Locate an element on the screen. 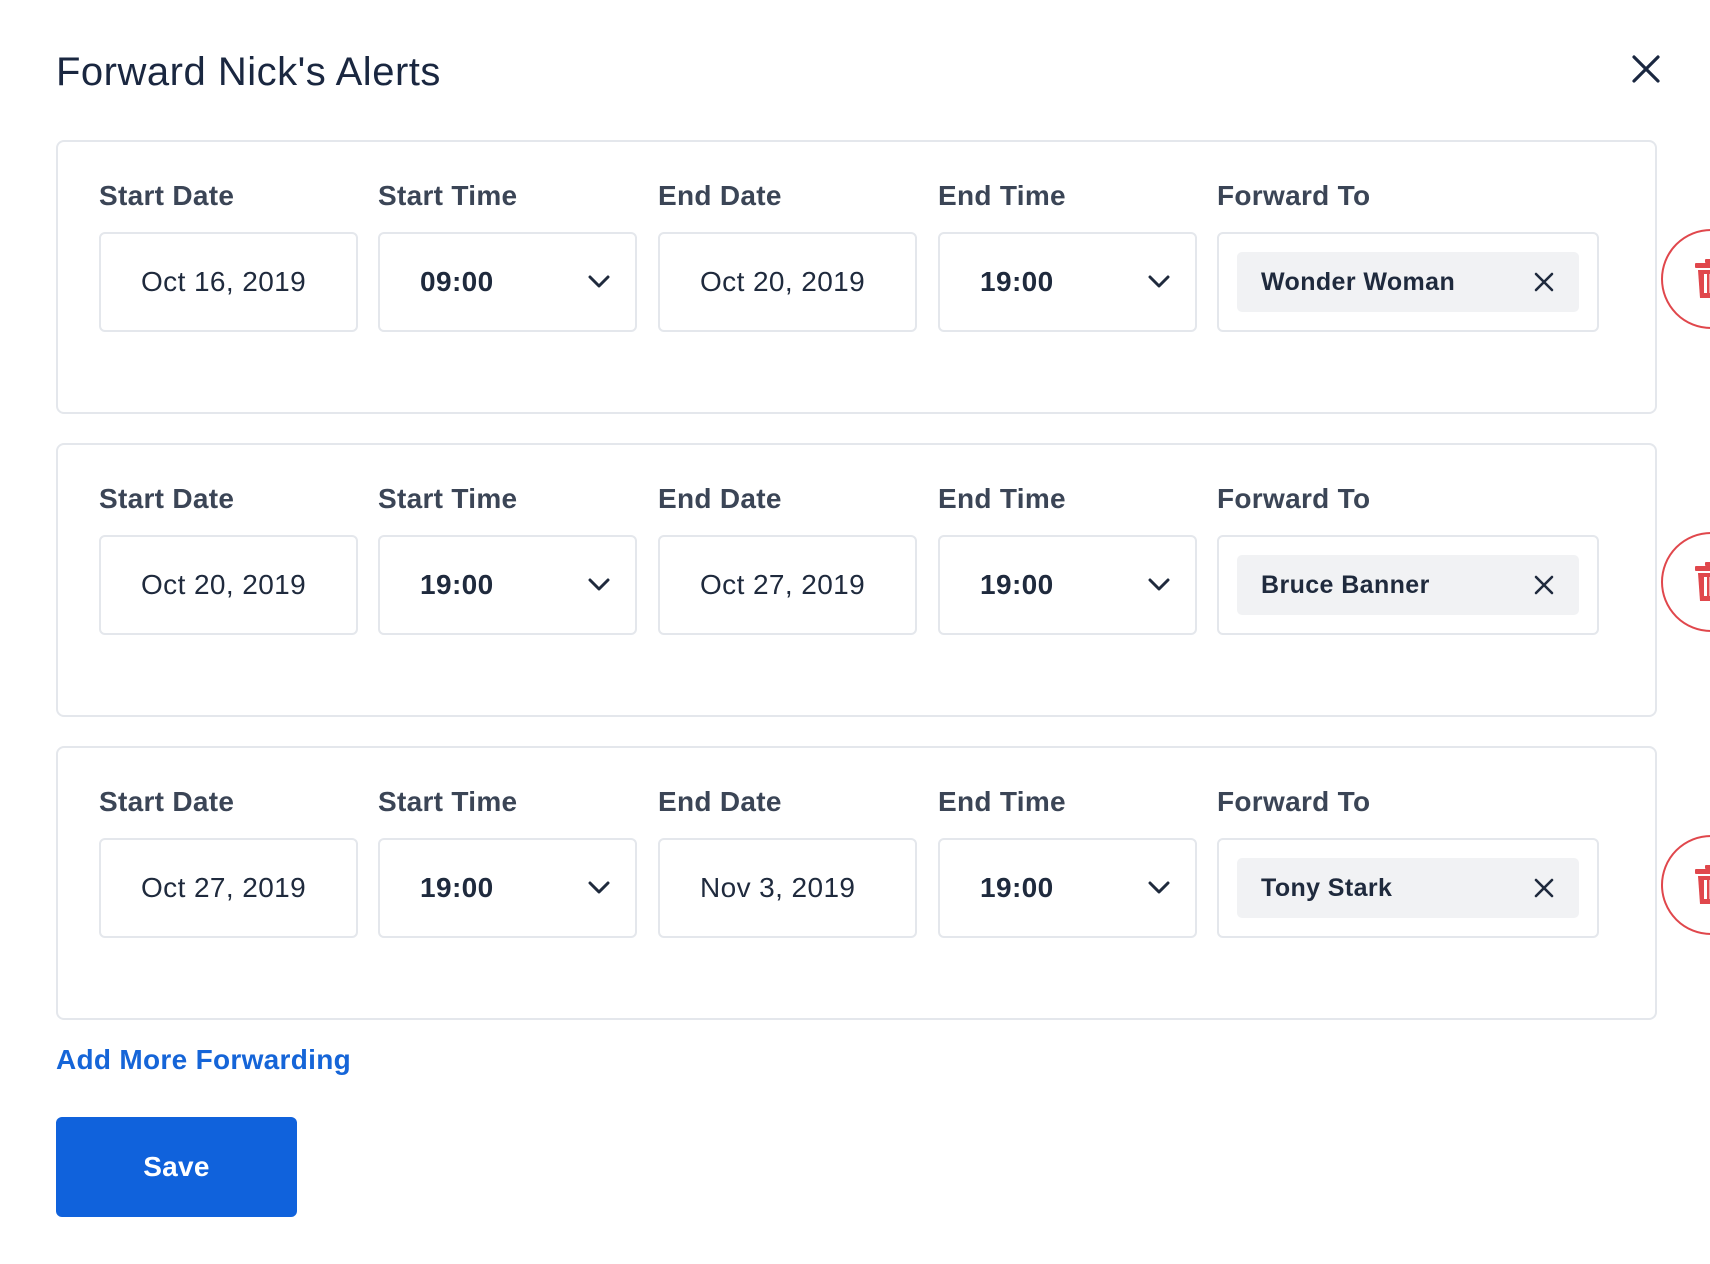 Image resolution: width=1710 pixels, height=1264 pixels. end-date-input: Nov 3, 2019 is located at coordinates (787, 888).